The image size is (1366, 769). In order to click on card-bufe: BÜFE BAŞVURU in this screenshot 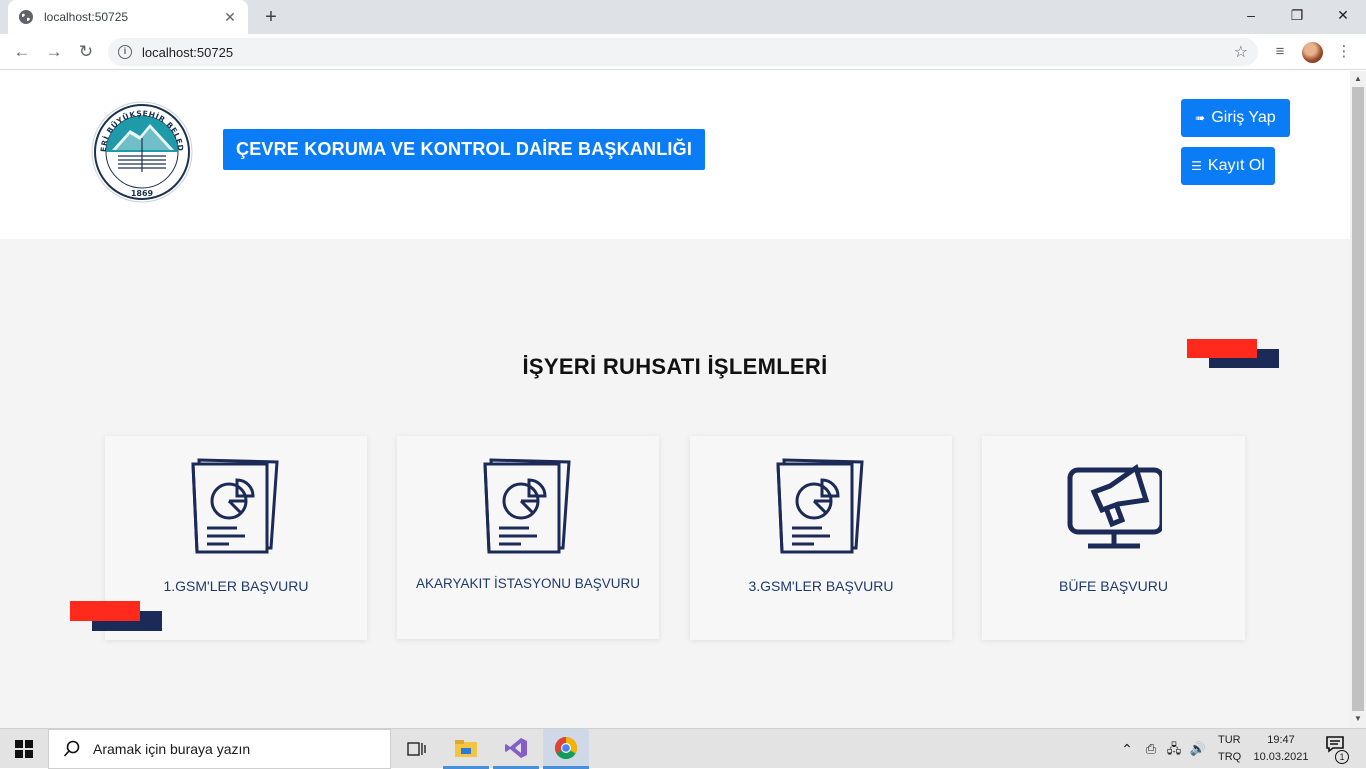, I will do `click(1113, 538)`.